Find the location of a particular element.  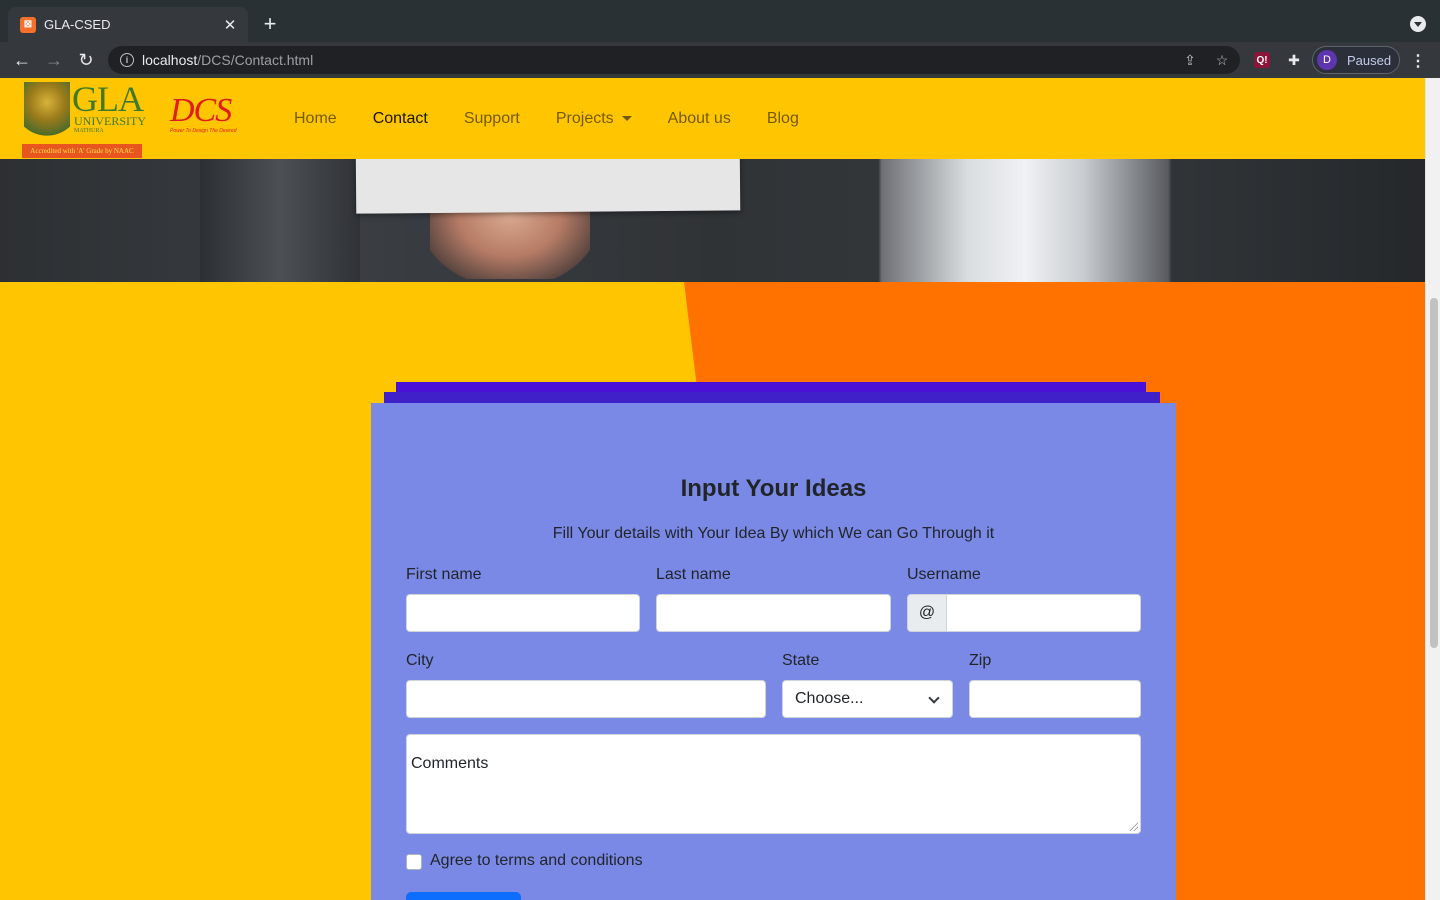

resize-grip-icon is located at coordinates (1134, 827).